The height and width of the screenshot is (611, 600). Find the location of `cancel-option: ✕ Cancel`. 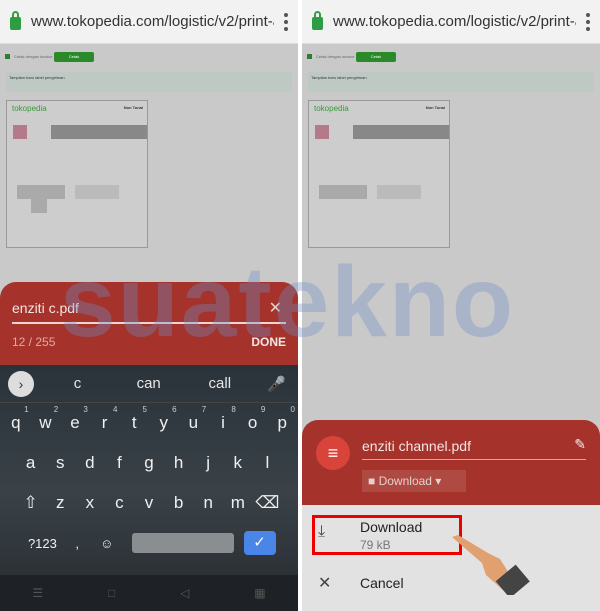

cancel-option: ✕ Cancel is located at coordinates (451, 583).